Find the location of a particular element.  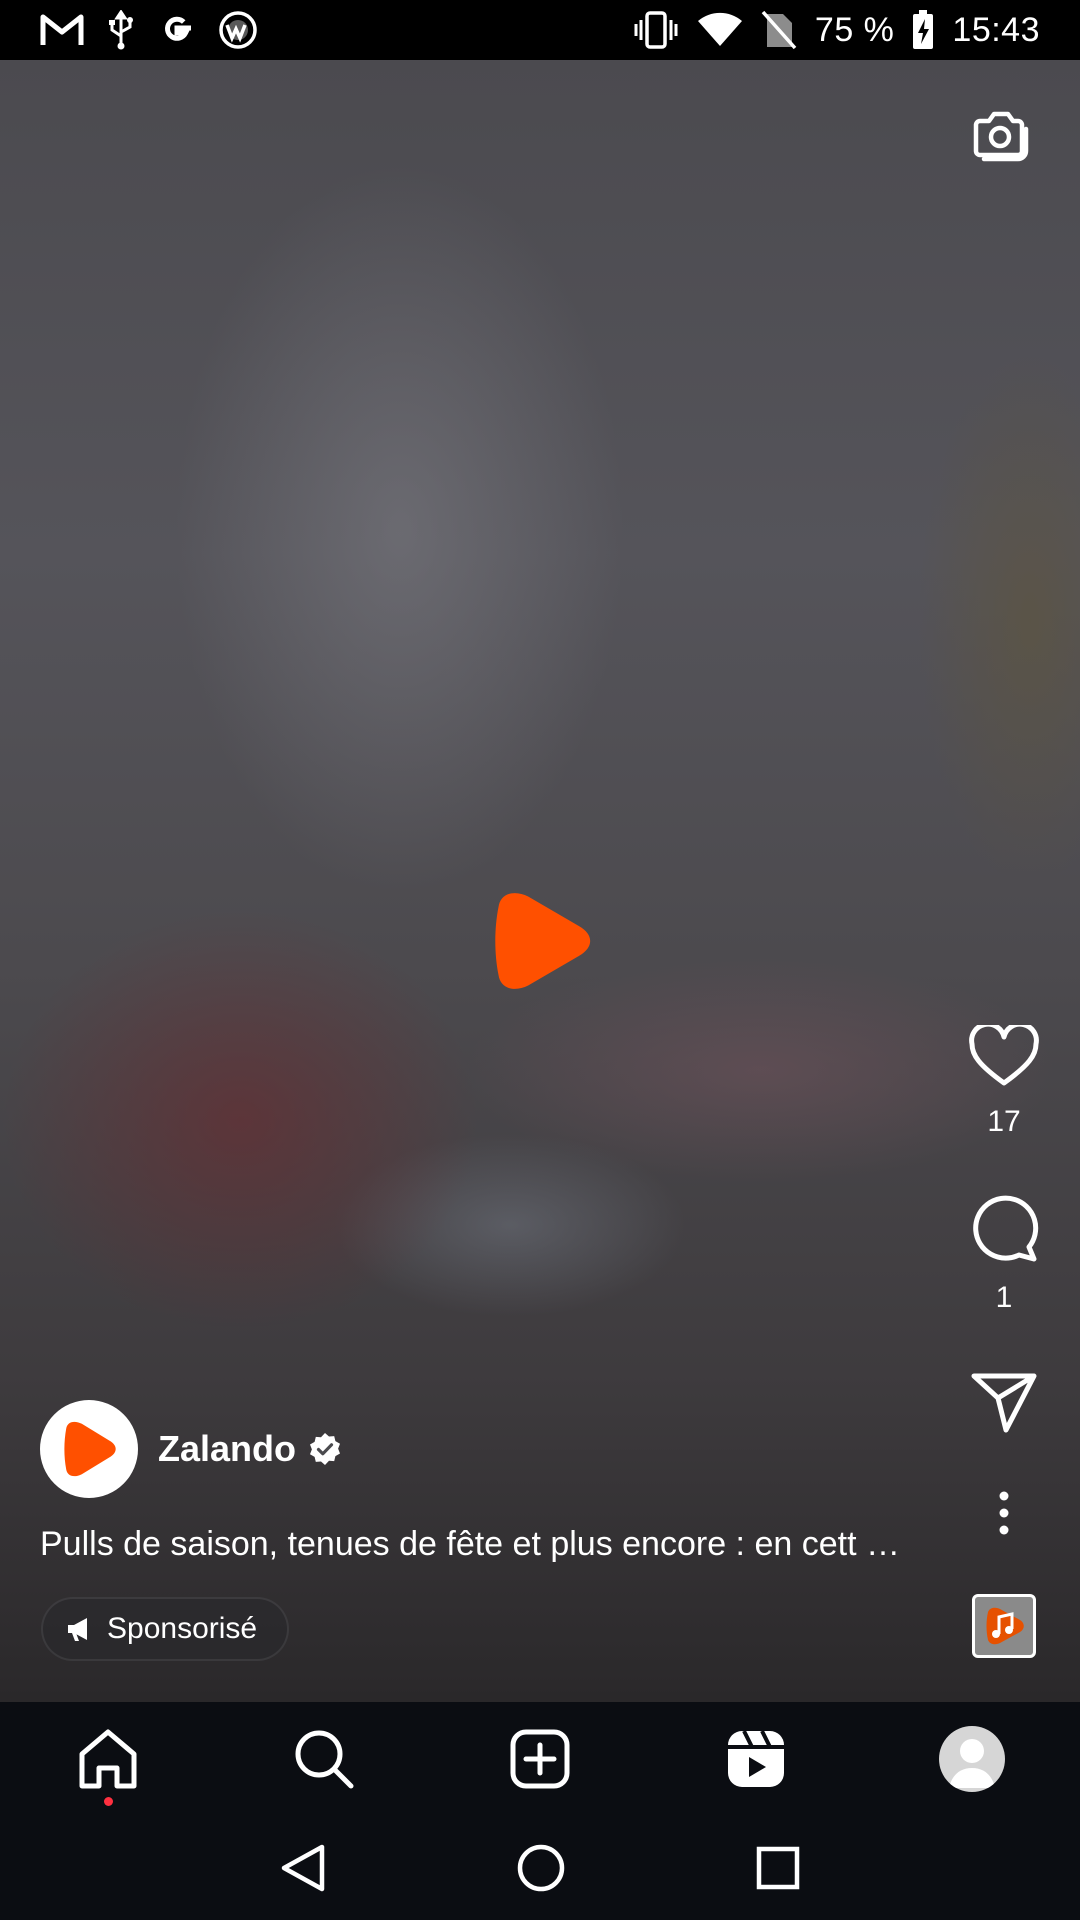

sponsored-label: Sponsorisé is located at coordinates (182, 1628).